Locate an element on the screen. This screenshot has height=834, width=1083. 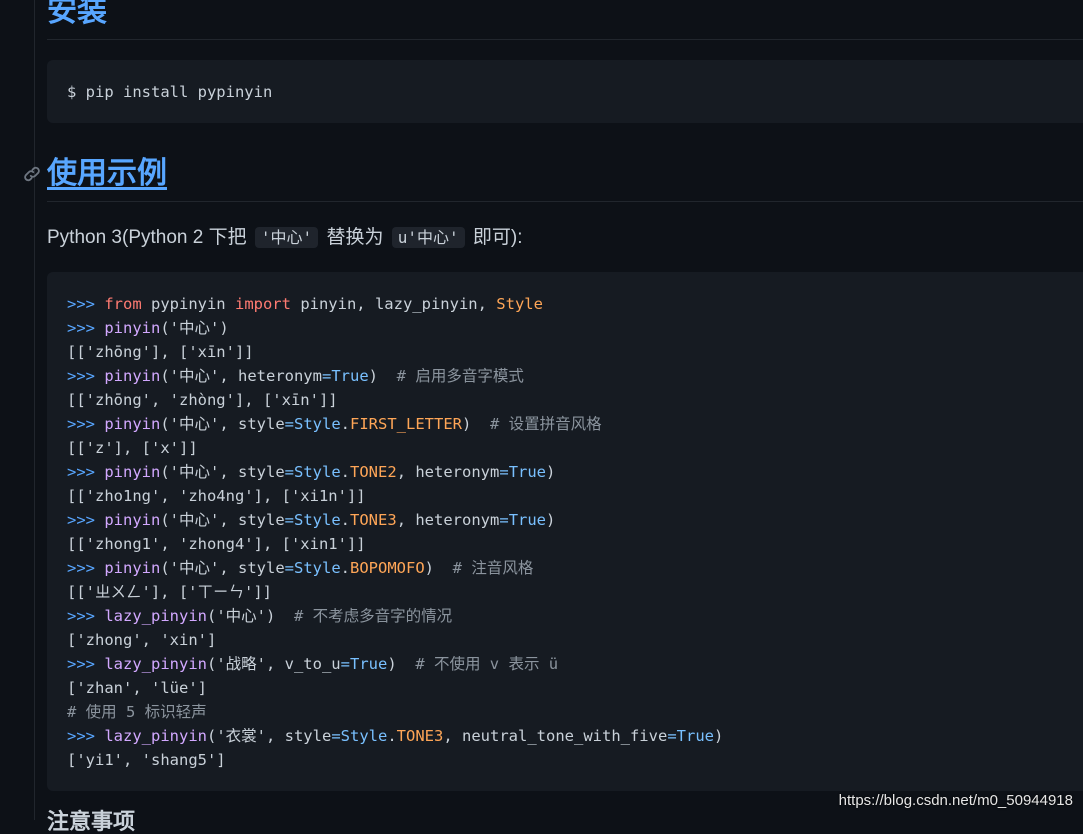
install-code-block: $ pip install pypinyin is located at coordinates (565, 91).